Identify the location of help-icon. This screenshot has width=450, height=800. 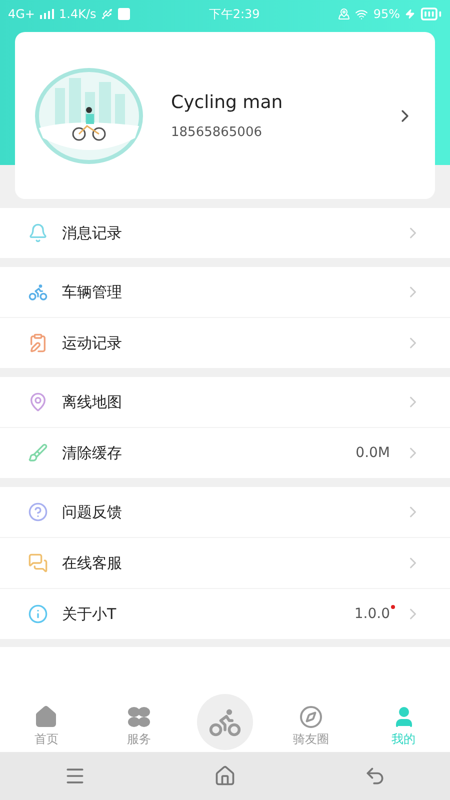
(38, 512).